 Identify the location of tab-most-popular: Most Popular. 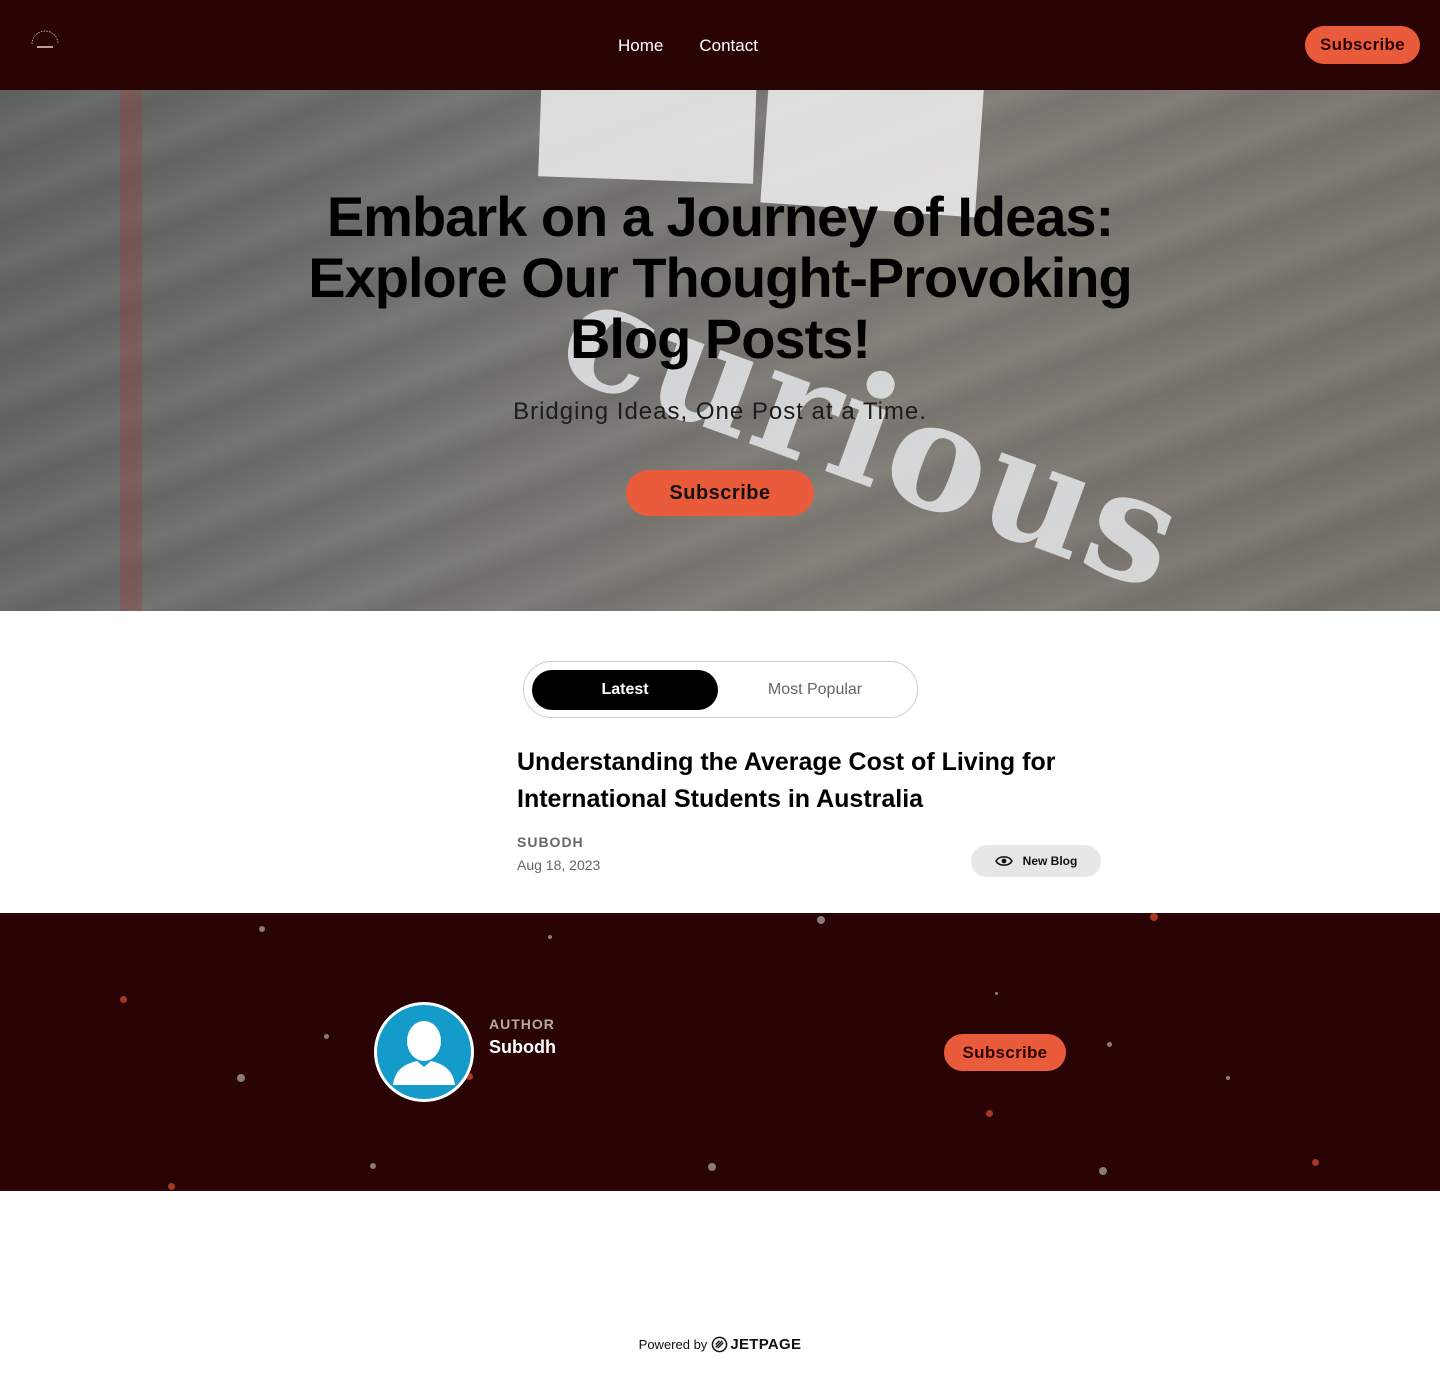
(815, 690).